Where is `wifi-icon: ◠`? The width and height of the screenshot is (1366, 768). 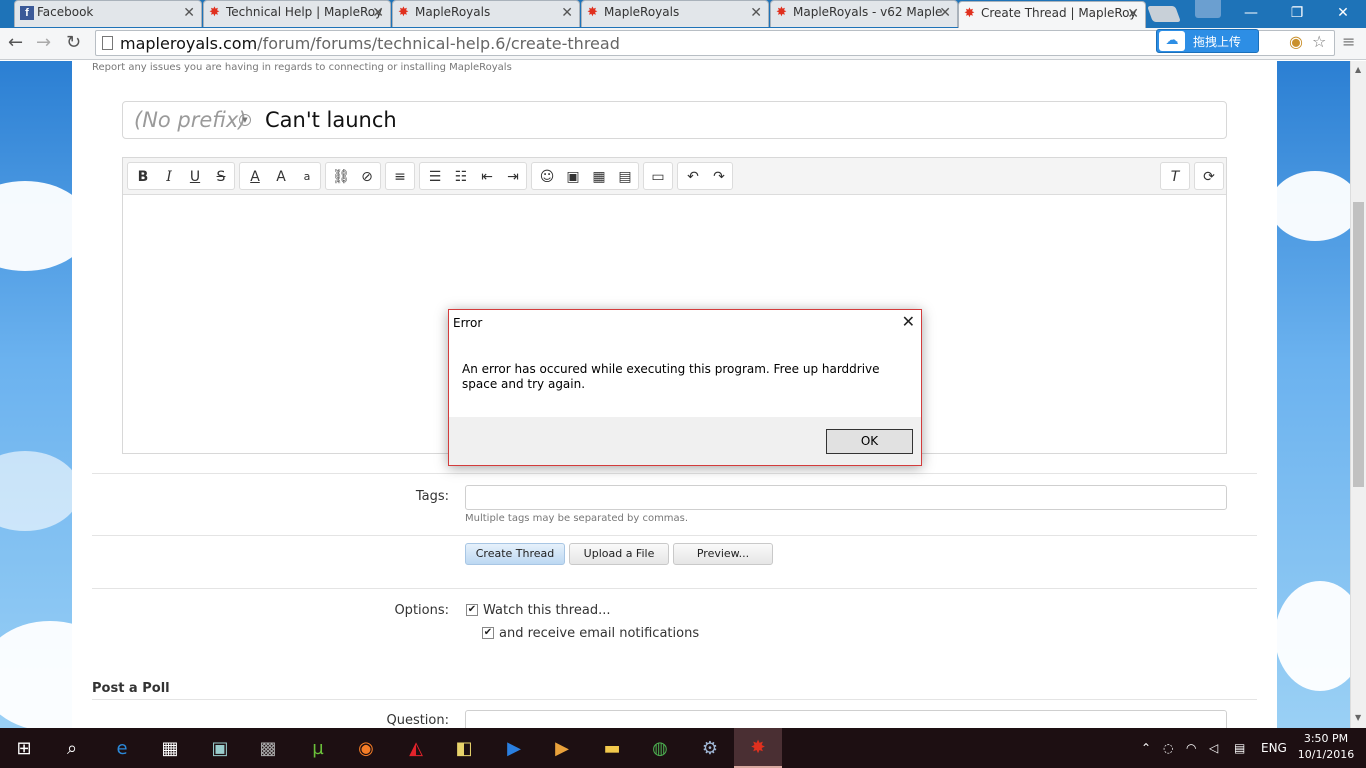 wifi-icon: ◠ is located at coordinates (1191, 748).